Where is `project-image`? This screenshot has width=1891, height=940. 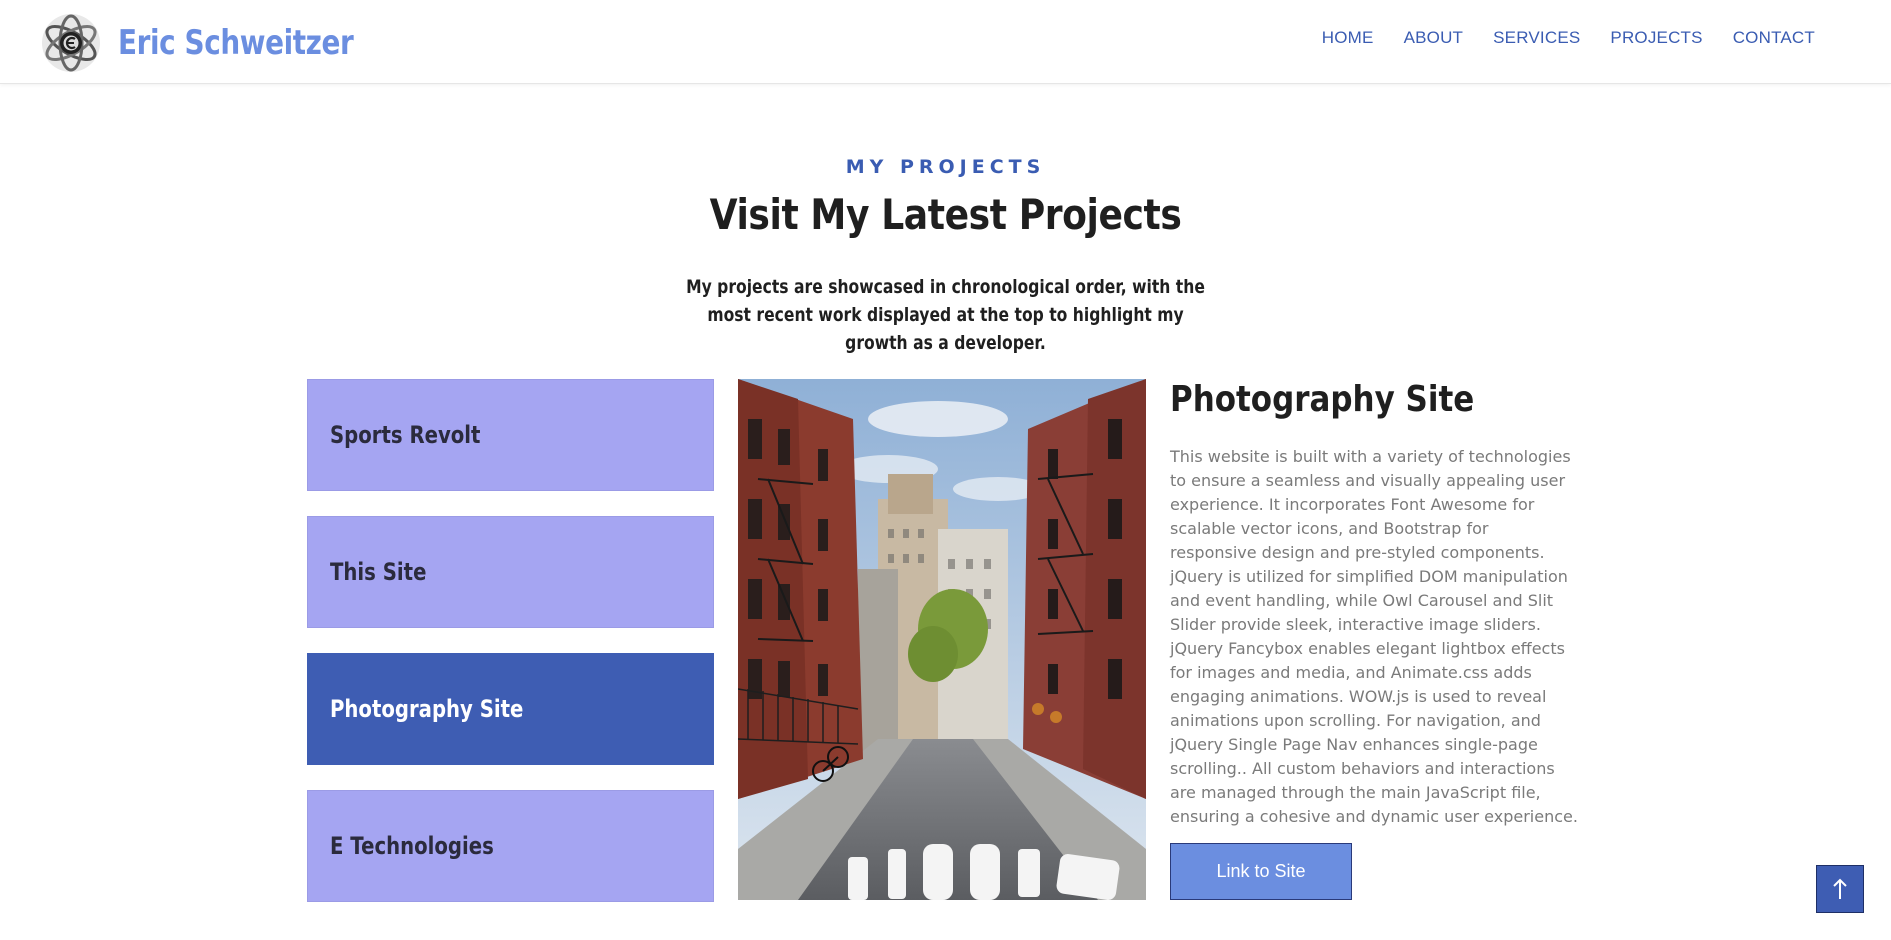 project-image is located at coordinates (942, 639).